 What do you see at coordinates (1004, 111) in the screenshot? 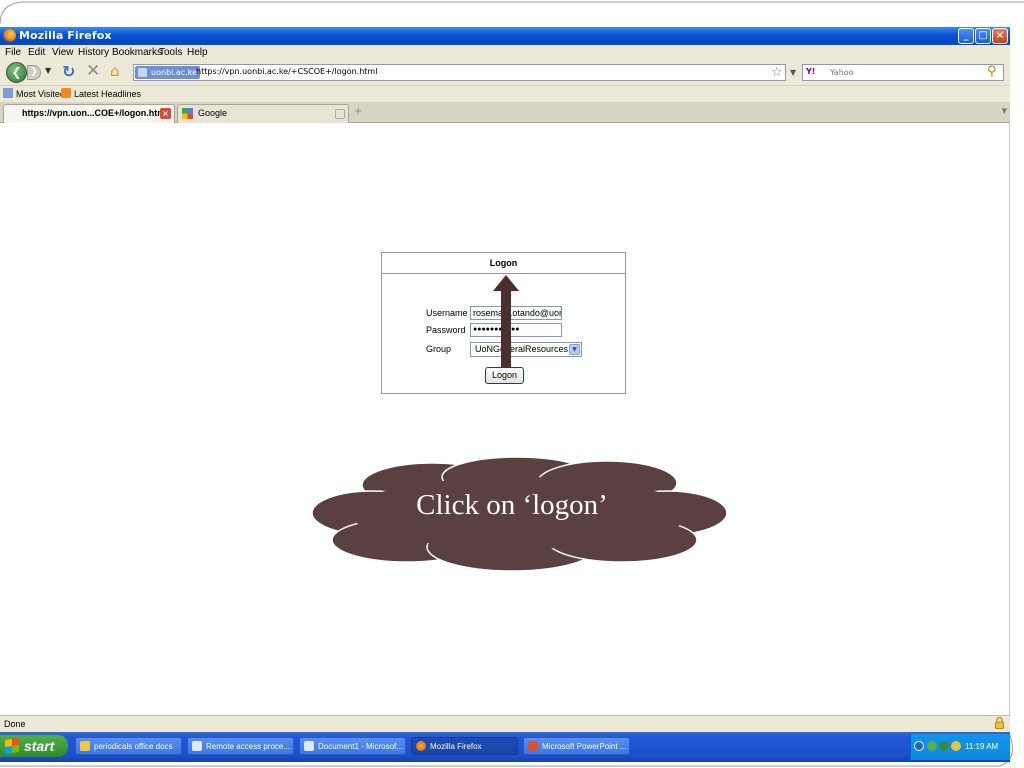
I see `tab-list-dropdown-icon: ▼` at bounding box center [1004, 111].